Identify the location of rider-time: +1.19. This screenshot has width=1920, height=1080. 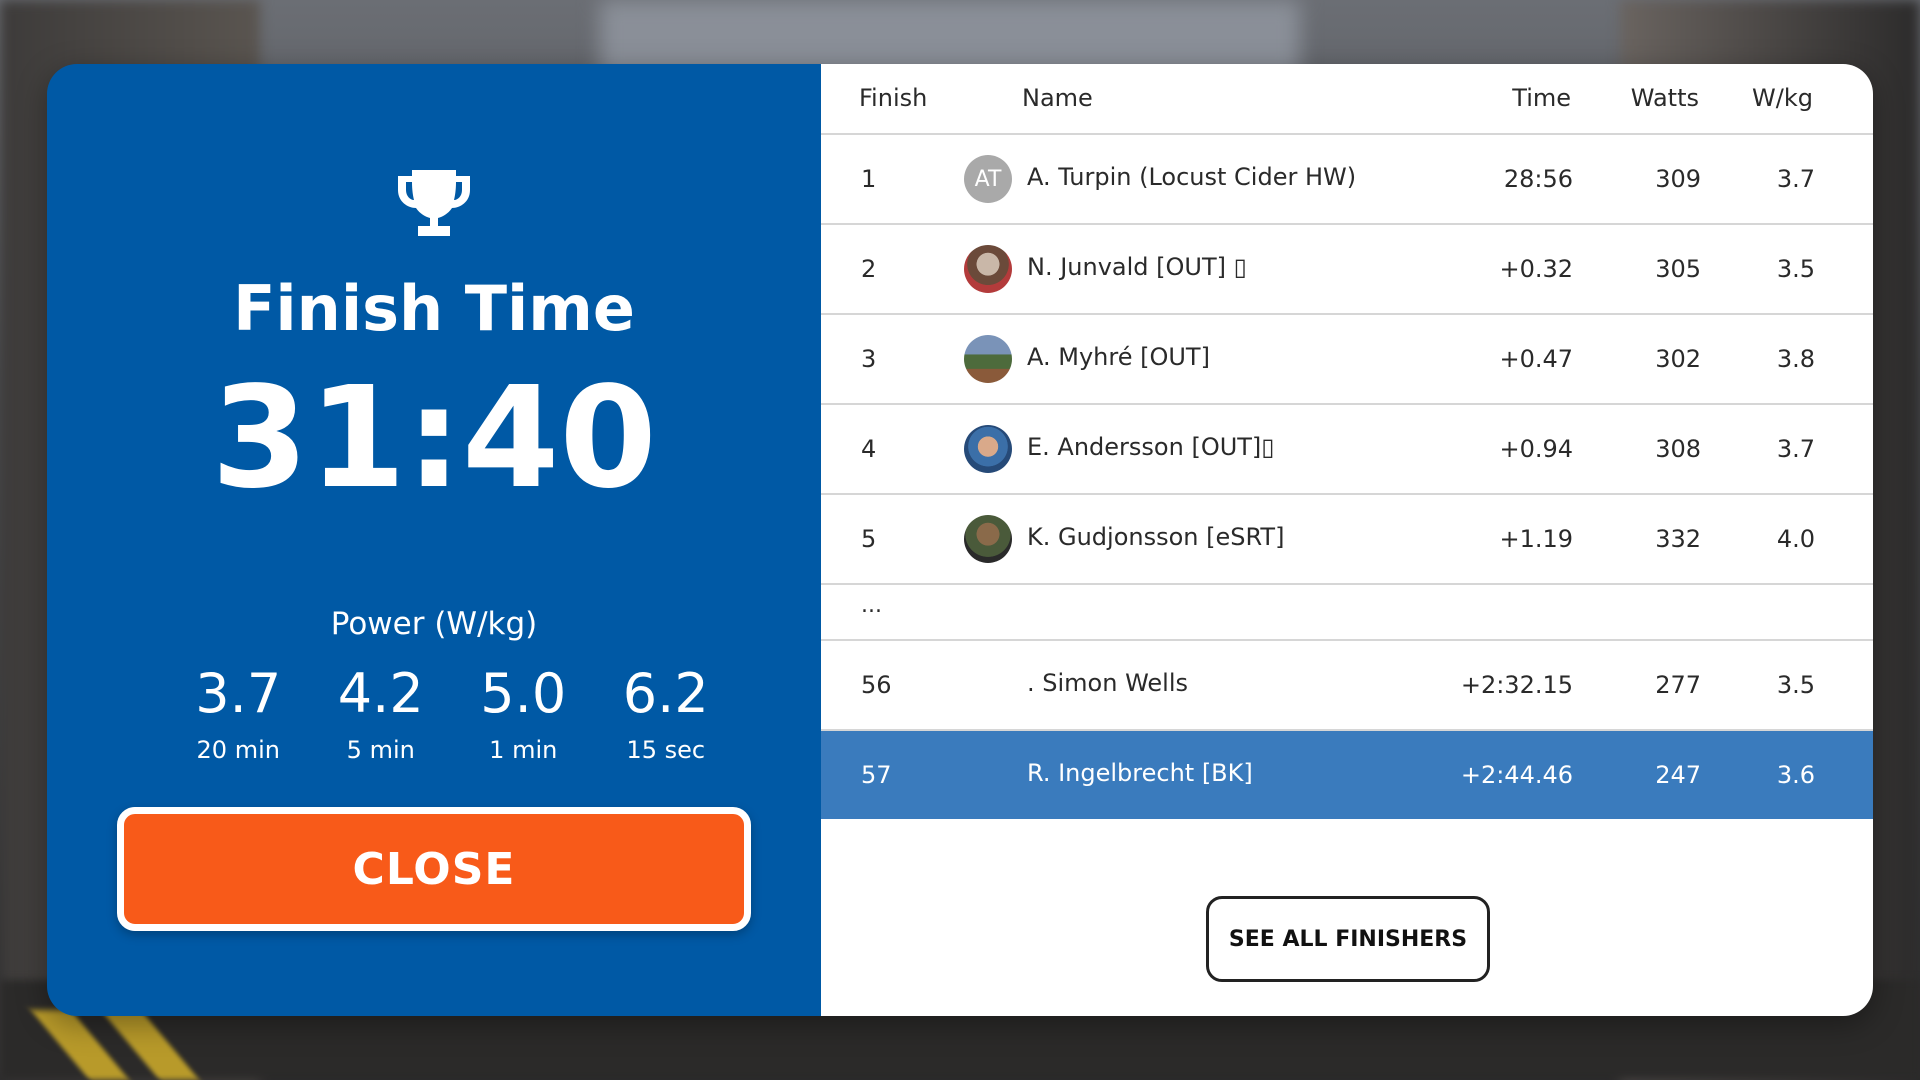
(1536, 539).